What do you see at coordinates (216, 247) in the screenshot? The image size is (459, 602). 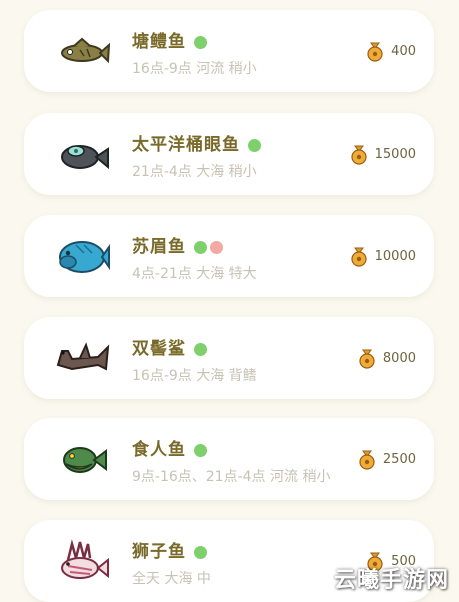 I see `pink-dot` at bounding box center [216, 247].